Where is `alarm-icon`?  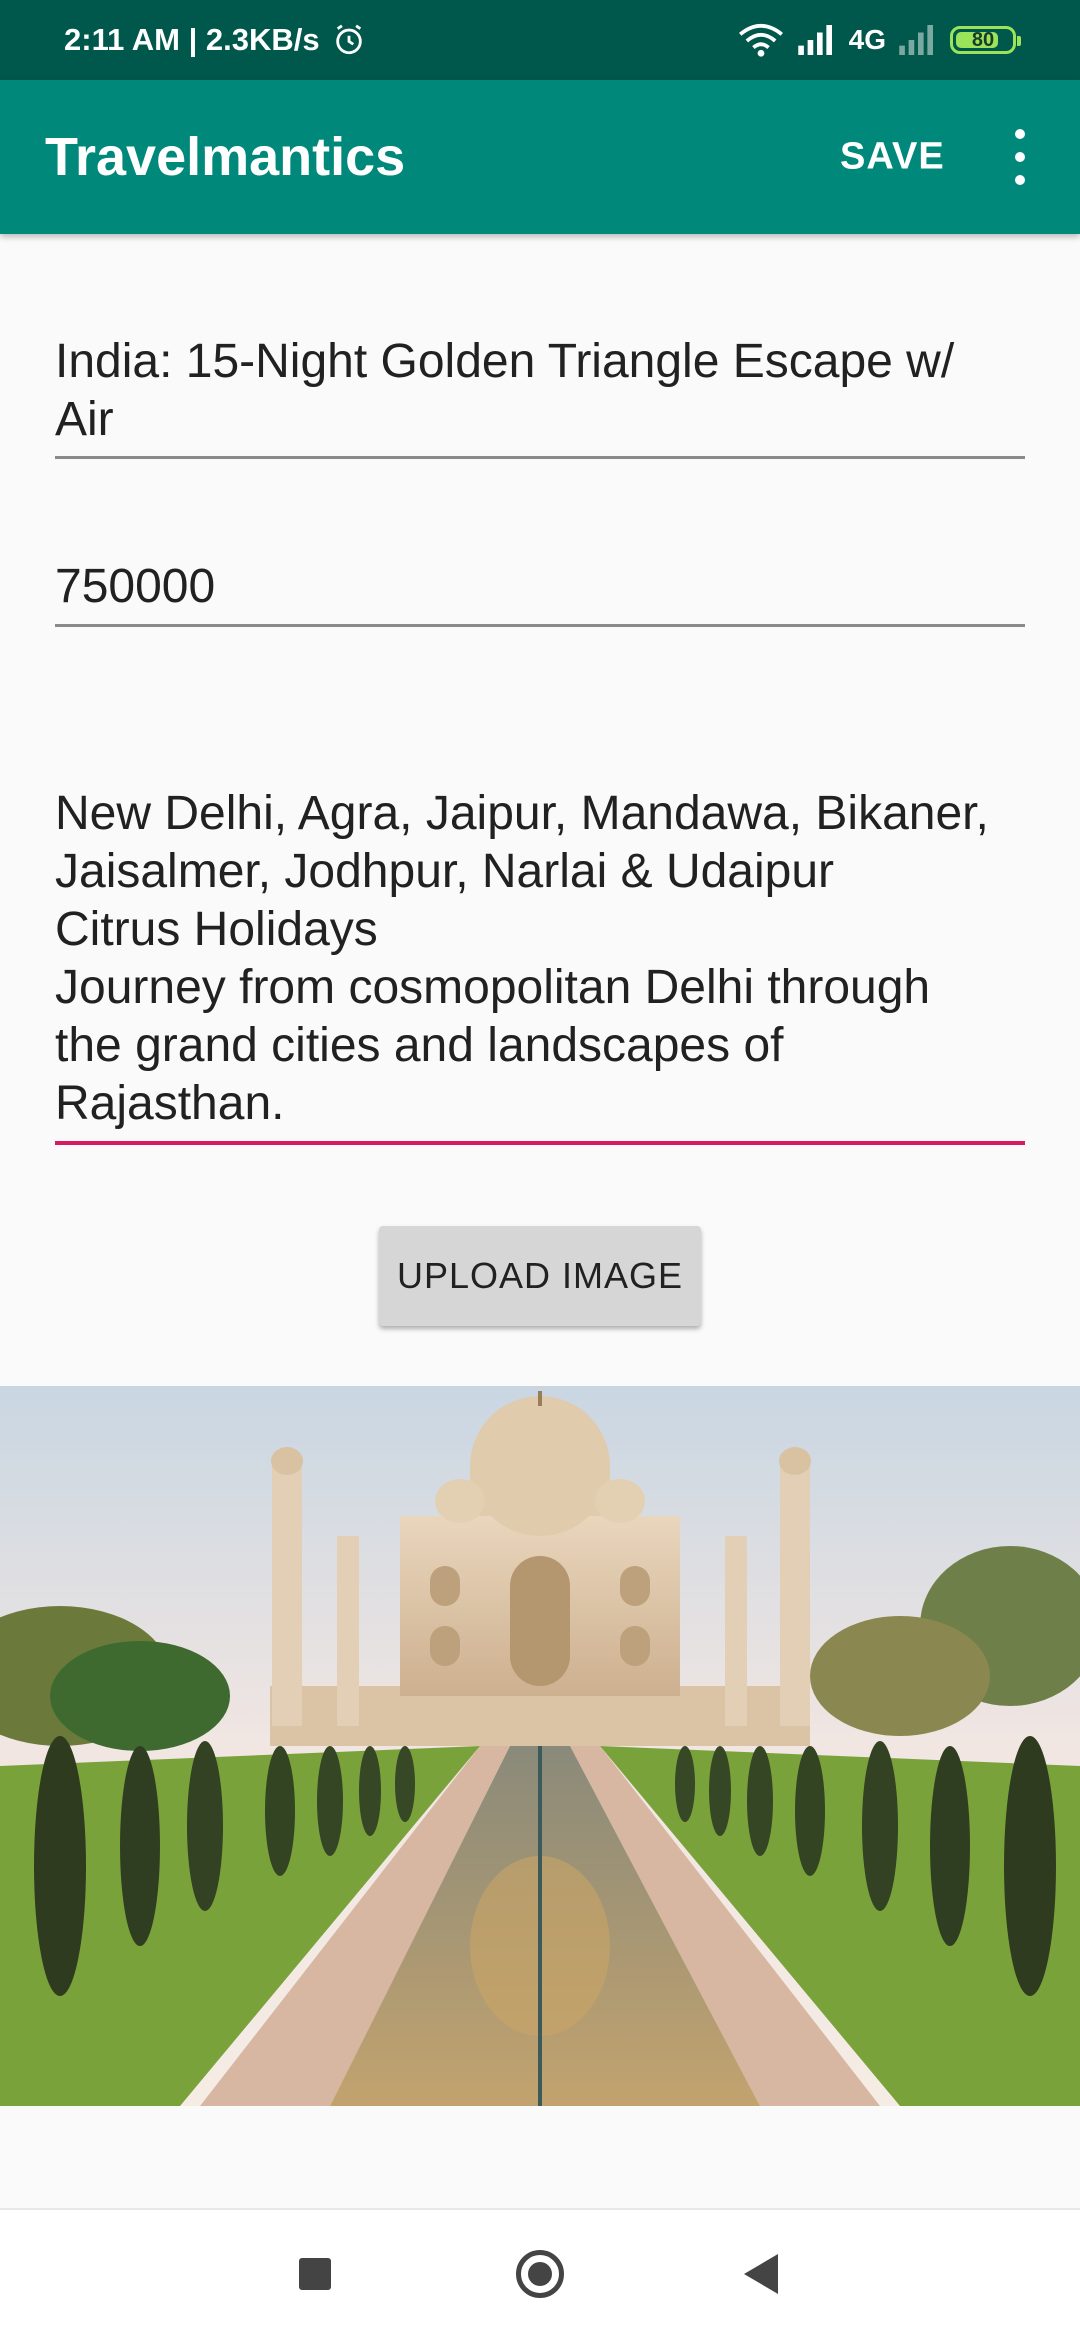
alarm-icon is located at coordinates (348, 39).